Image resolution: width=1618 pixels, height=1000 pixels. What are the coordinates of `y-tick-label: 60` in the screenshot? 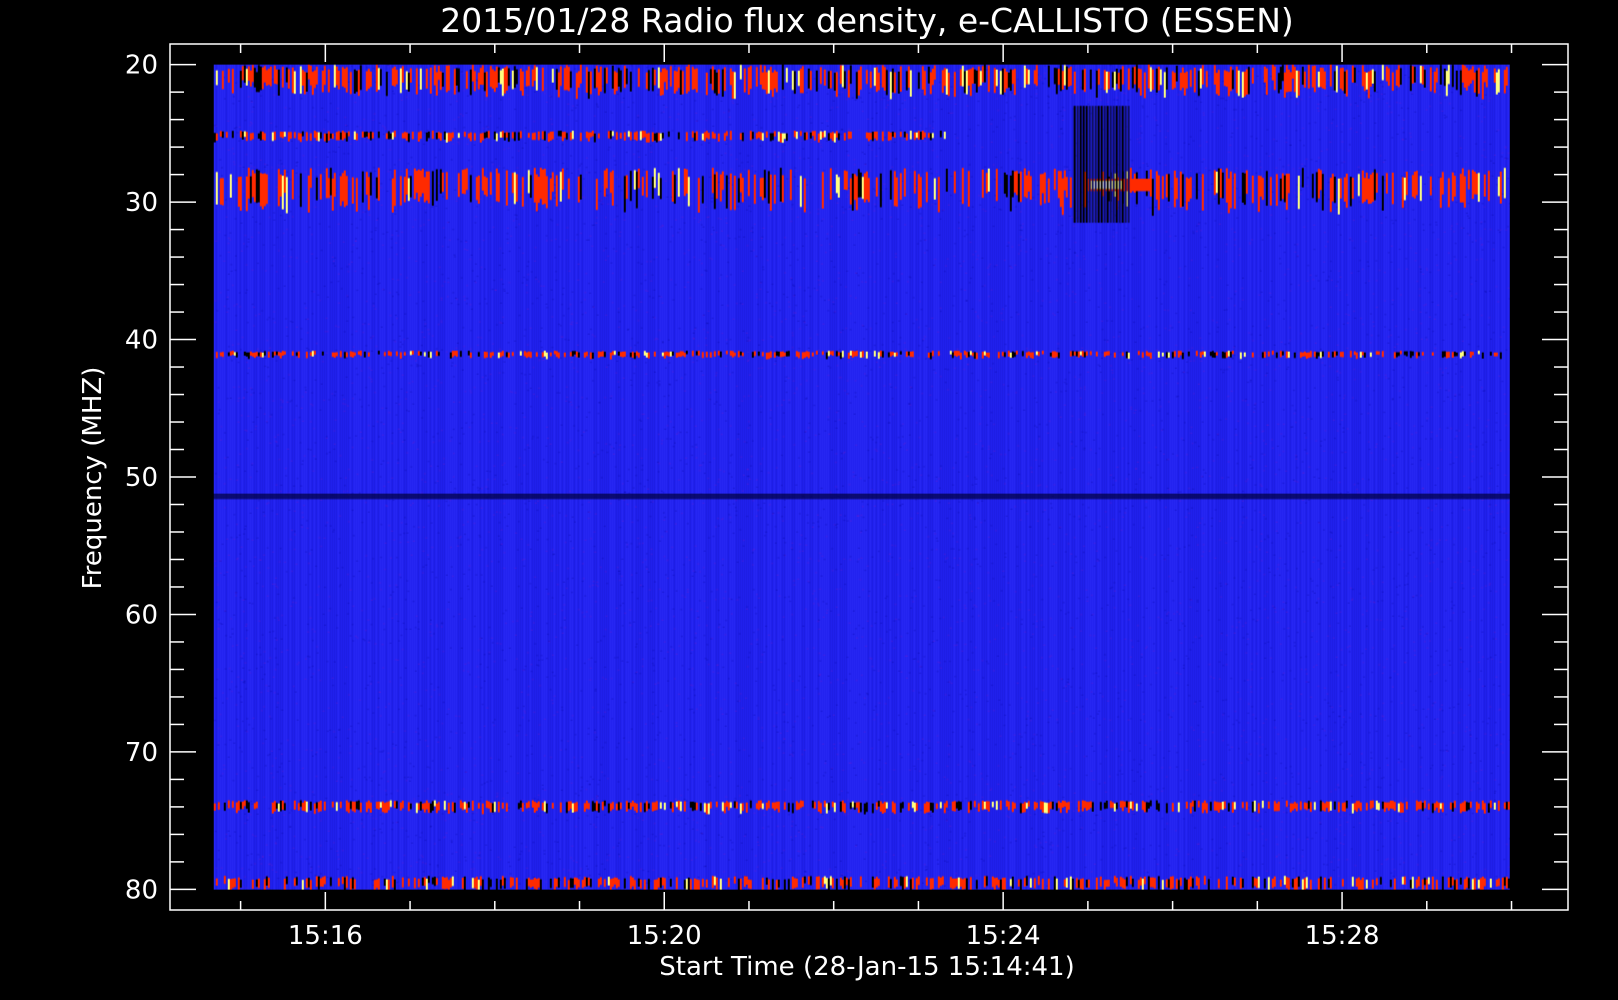 It's located at (141, 615).